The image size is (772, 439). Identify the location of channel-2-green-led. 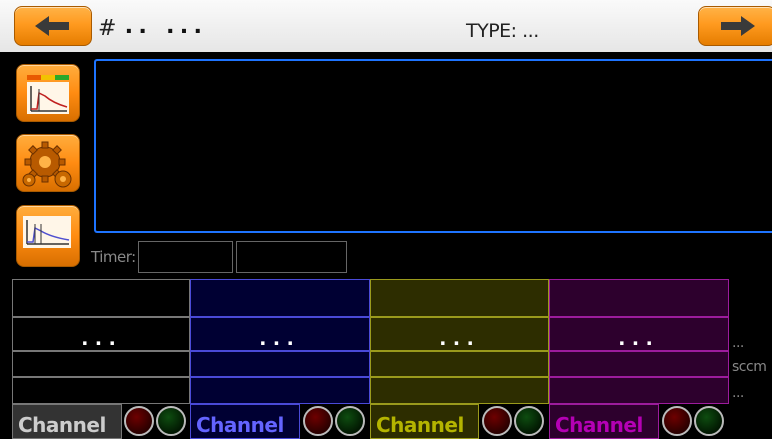
(350, 421).